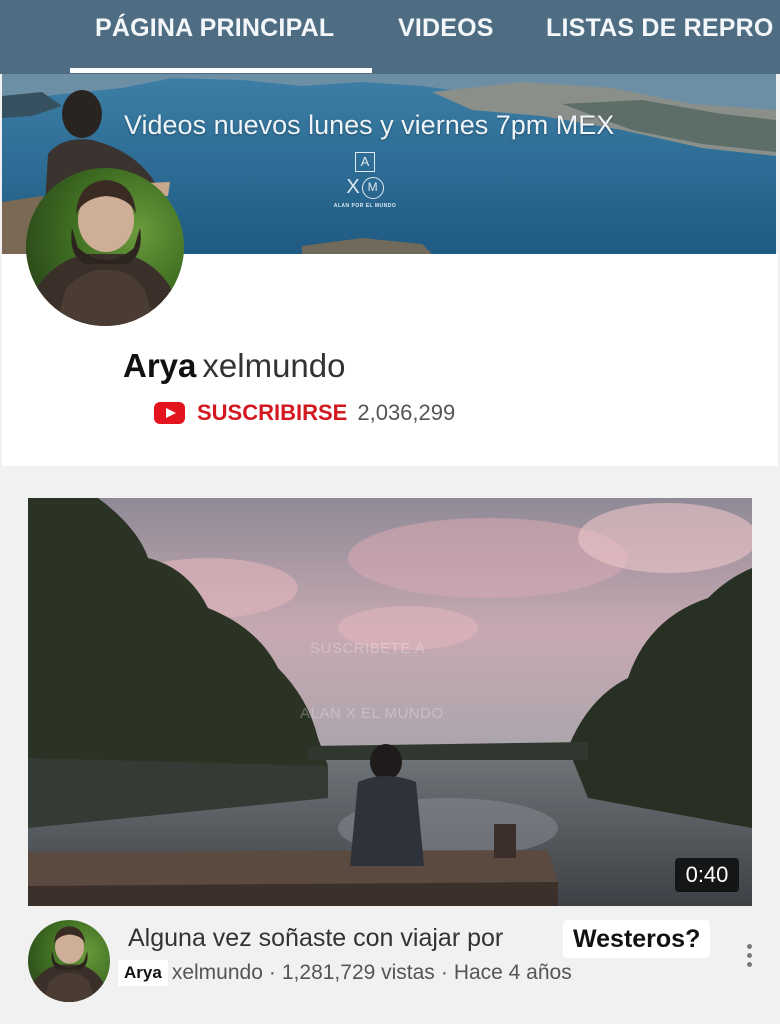  Describe the element at coordinates (637, 939) in the screenshot. I see `video-title-highlight: Westeros?` at that location.